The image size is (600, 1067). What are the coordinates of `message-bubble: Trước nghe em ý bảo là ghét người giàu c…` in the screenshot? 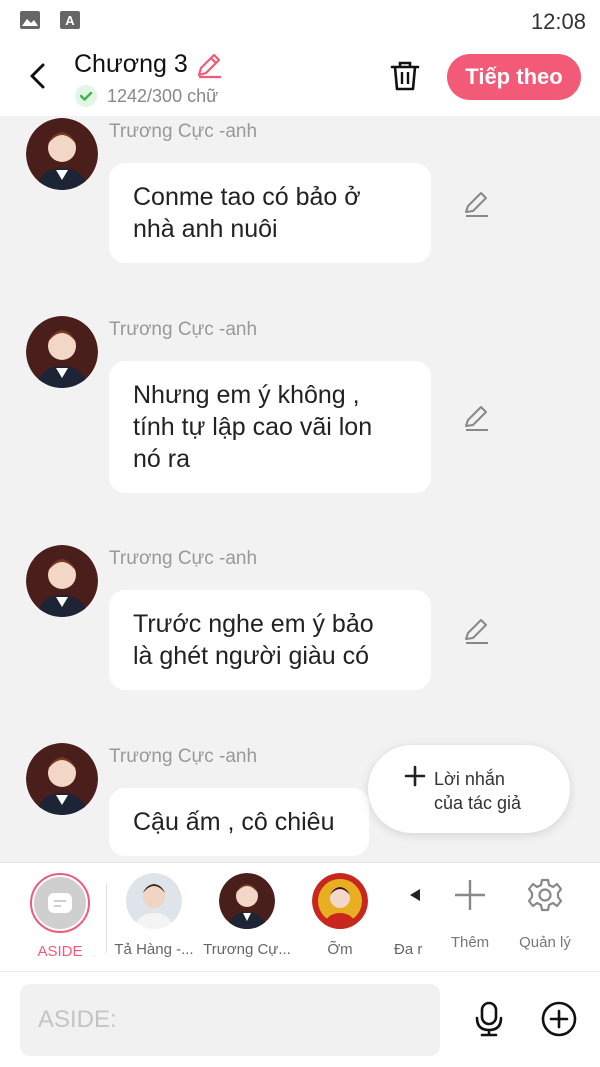 It's located at (270, 640).